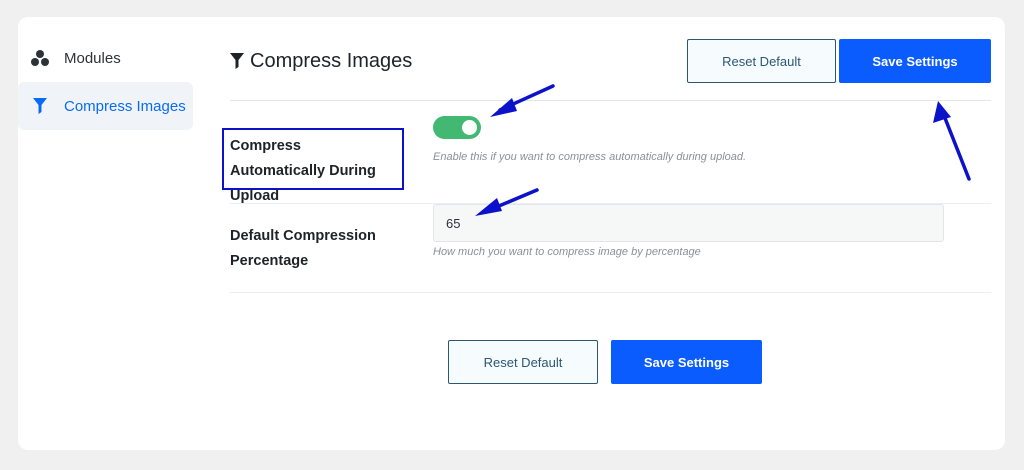  Describe the element at coordinates (686, 362) in the screenshot. I see `save-settings-button-bottom: Save Settings` at that location.